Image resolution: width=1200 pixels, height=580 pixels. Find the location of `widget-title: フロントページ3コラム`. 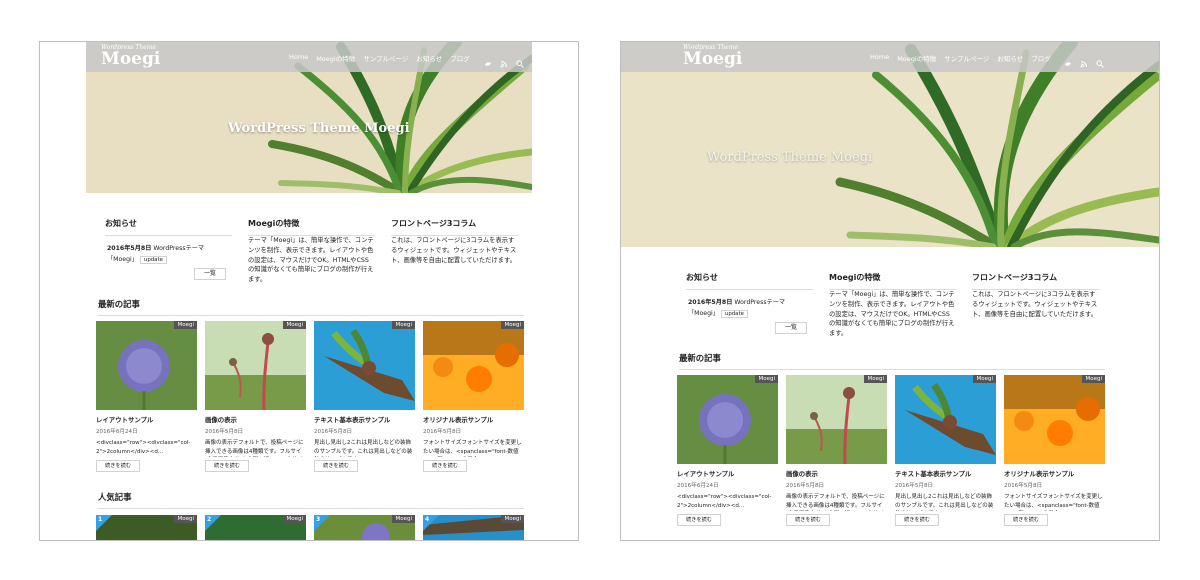

widget-title: フロントページ3コラム is located at coordinates (1035, 281).